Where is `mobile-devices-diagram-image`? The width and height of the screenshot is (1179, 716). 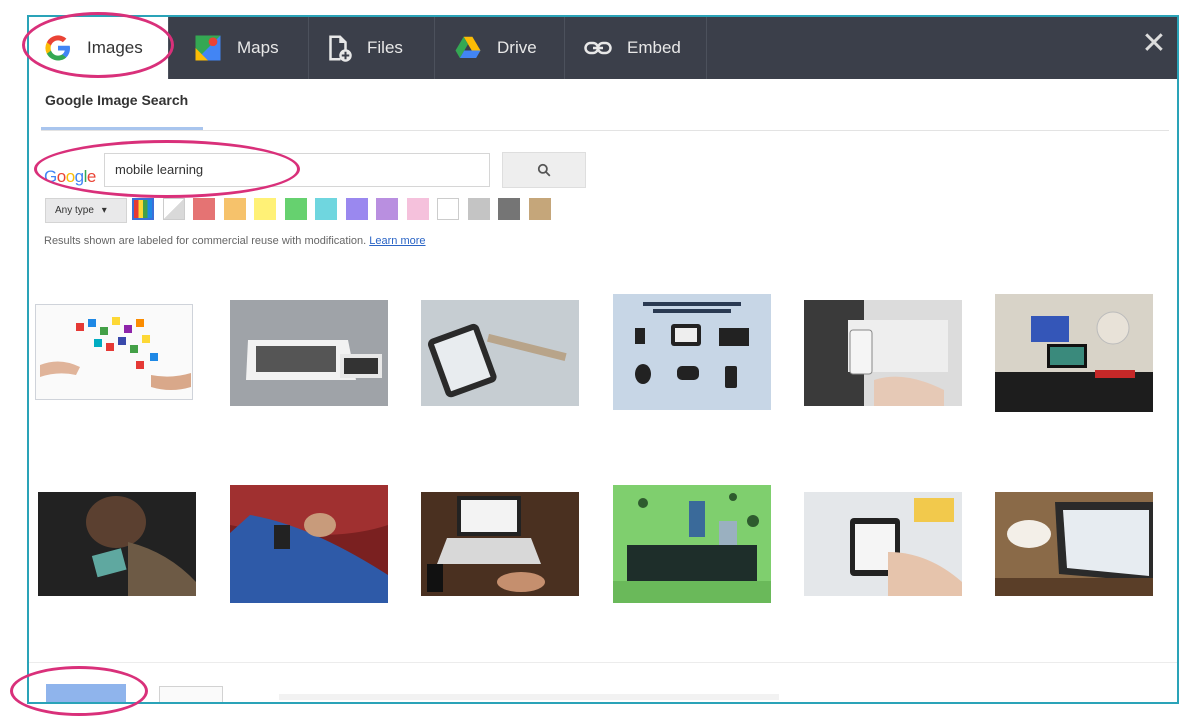
mobile-devices-diagram-image is located at coordinates (692, 352).